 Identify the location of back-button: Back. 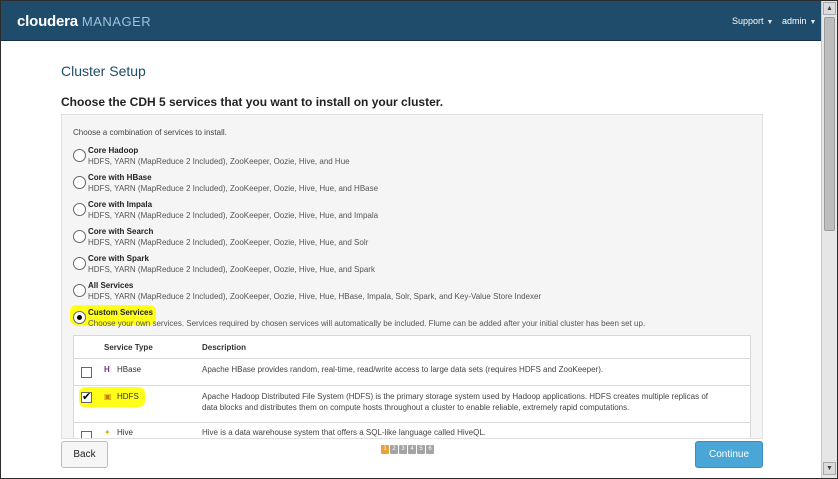
(84, 454).